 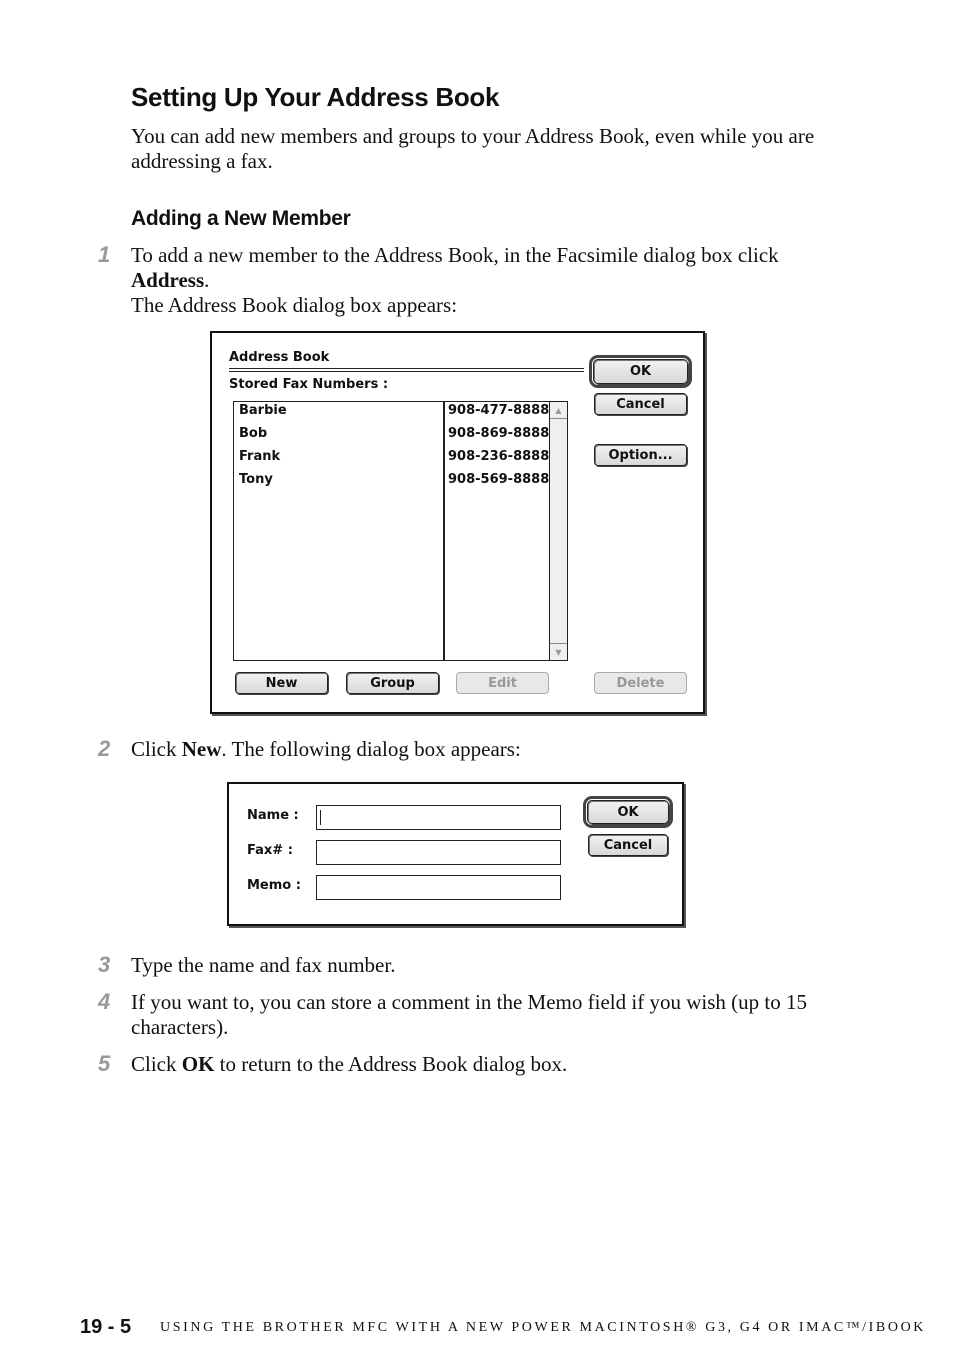 What do you see at coordinates (498, 483) in the screenshot?
I see `list-item-fax: 908-569-8888` at bounding box center [498, 483].